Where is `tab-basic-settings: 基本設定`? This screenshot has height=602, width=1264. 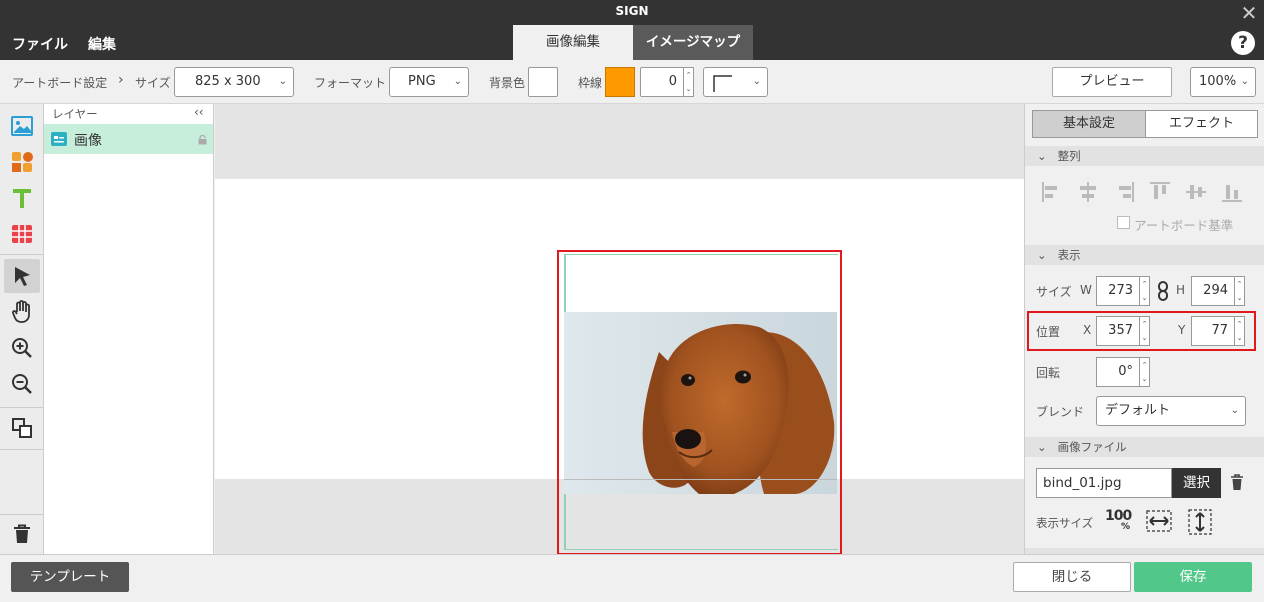 tab-basic-settings: 基本設定 is located at coordinates (1089, 124).